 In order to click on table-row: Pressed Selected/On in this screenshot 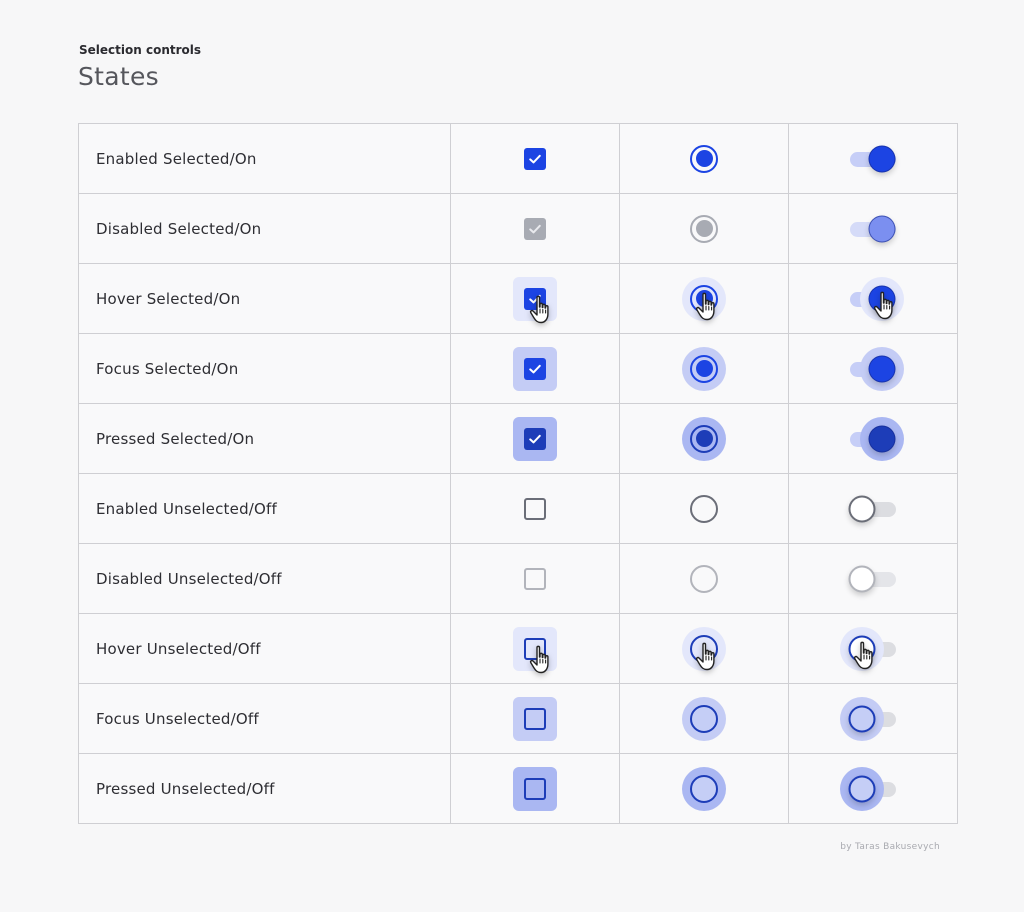, I will do `click(518, 438)`.